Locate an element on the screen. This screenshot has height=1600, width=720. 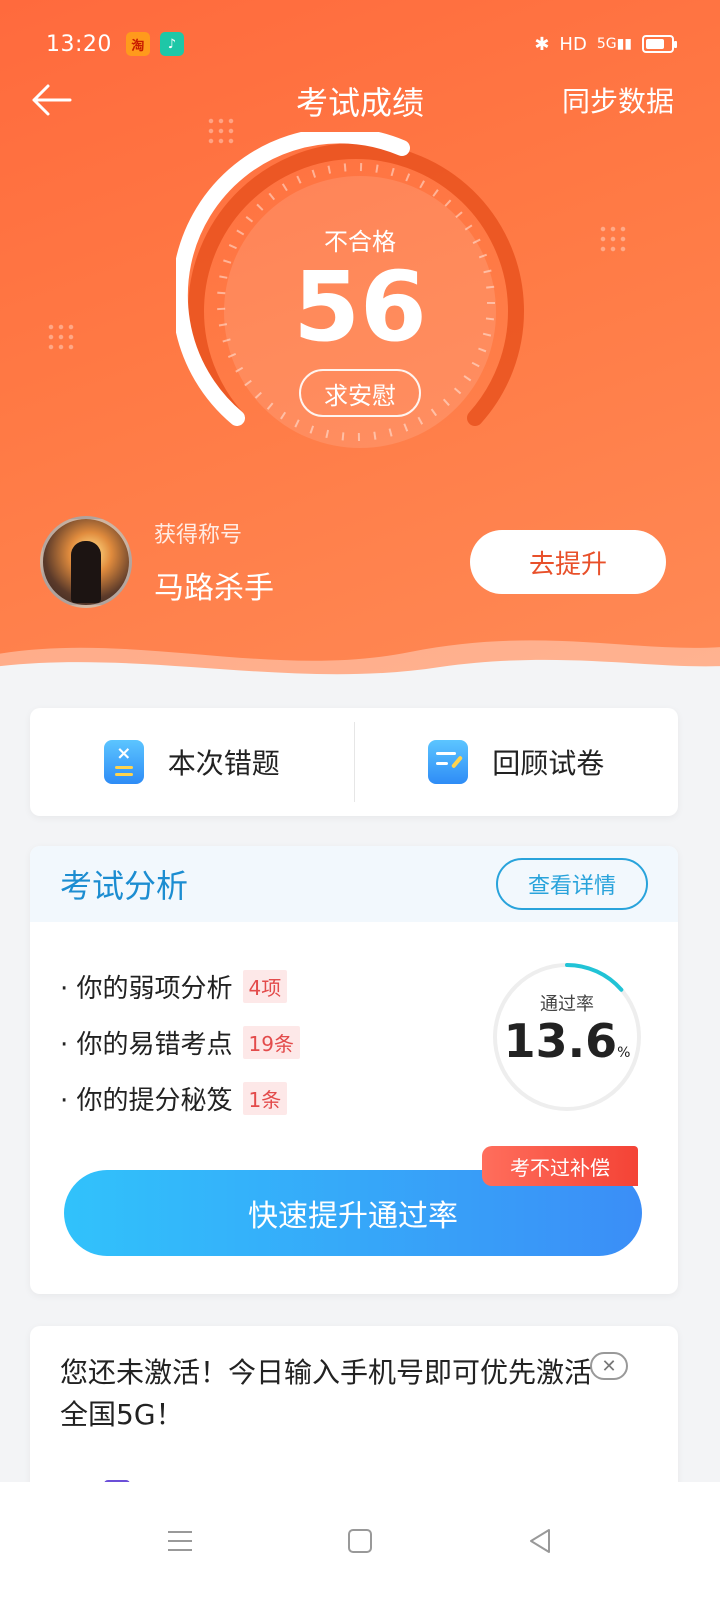
analysis-list: · 你的弱项分析 4项 · 你的易错考点 19条 · 你的提分秘笈 1条 is located at coordinates (180, 1042).